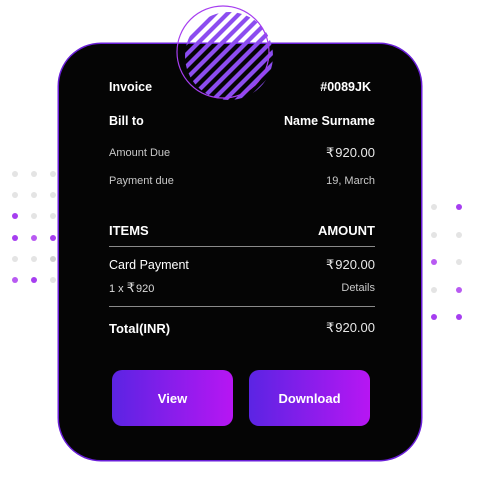 The image size is (485, 485). What do you see at coordinates (129, 230) in the screenshot?
I see `items-header: ITEMS` at bounding box center [129, 230].